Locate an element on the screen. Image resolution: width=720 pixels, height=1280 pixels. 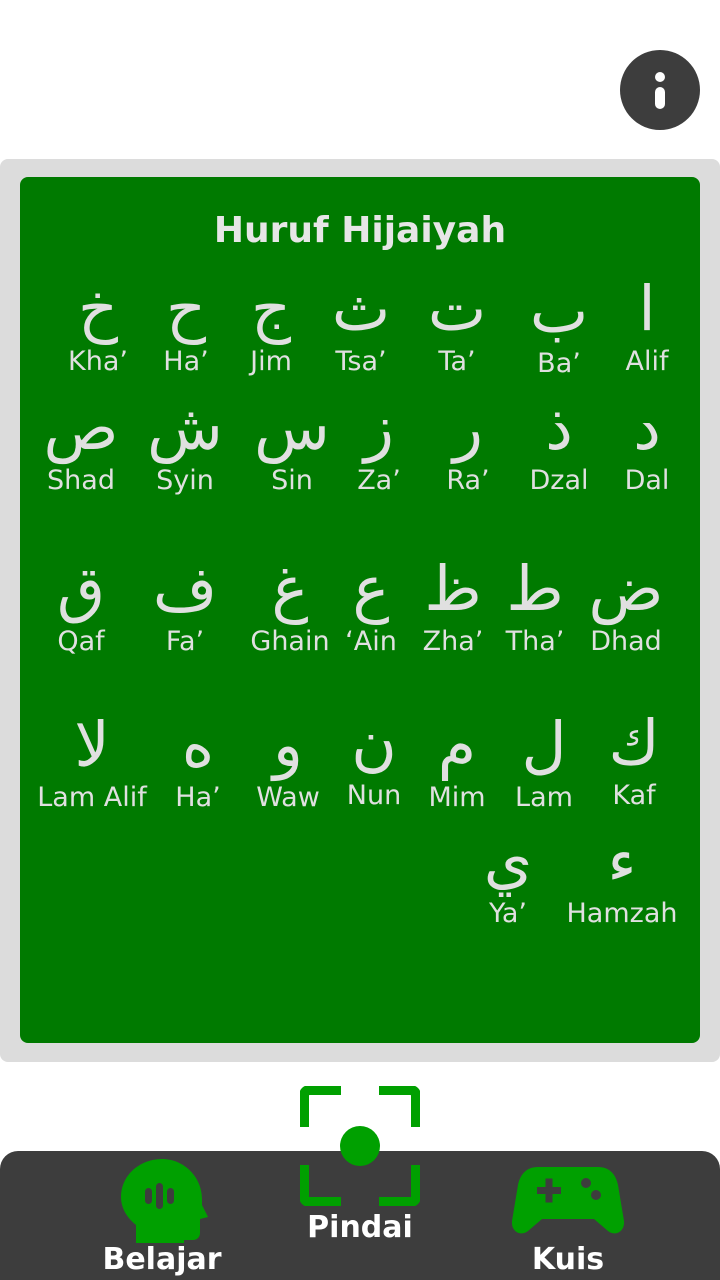
letter-glyph: م is located at coordinates (457, 744).